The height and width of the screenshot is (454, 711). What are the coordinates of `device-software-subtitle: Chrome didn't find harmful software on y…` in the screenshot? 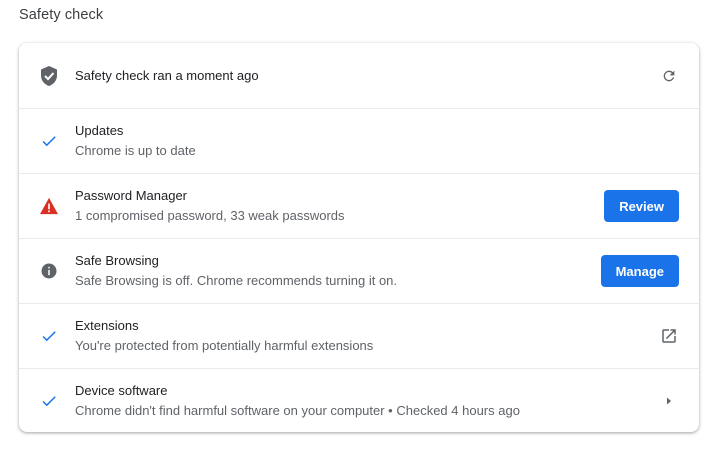 It's located at (297, 410).